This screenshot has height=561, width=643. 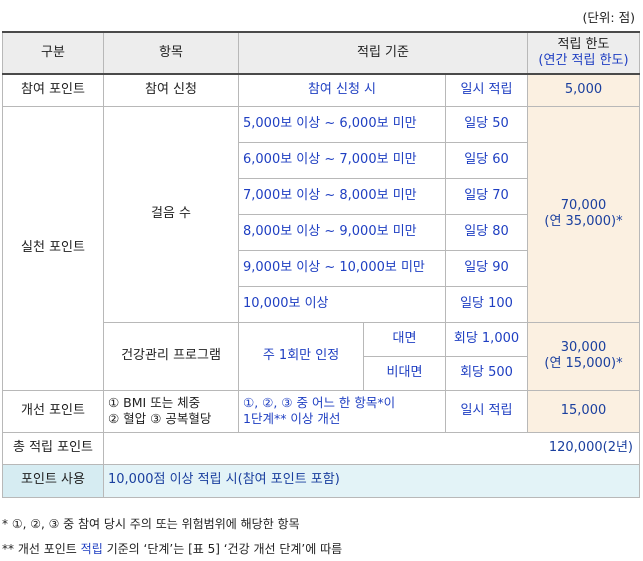 I want to click on unit-label: (단위: 점), so click(x=608, y=17).